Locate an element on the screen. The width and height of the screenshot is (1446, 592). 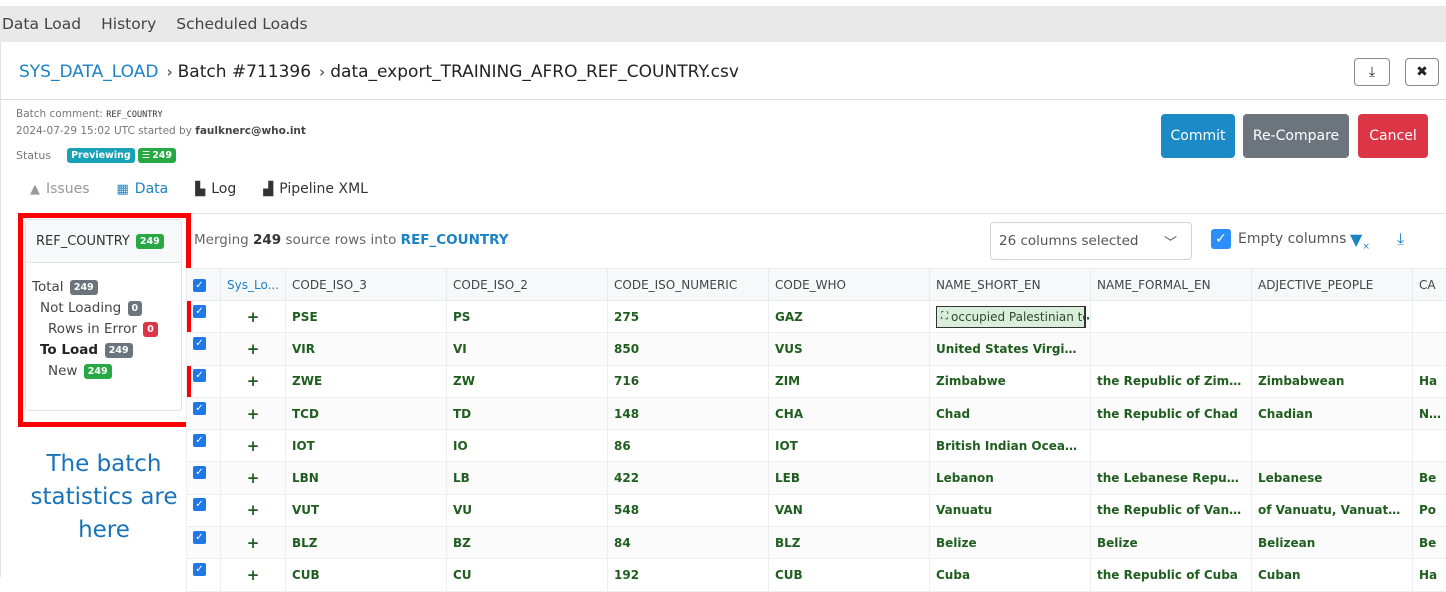
cell-adjective-people is located at coordinates (1332, 446).